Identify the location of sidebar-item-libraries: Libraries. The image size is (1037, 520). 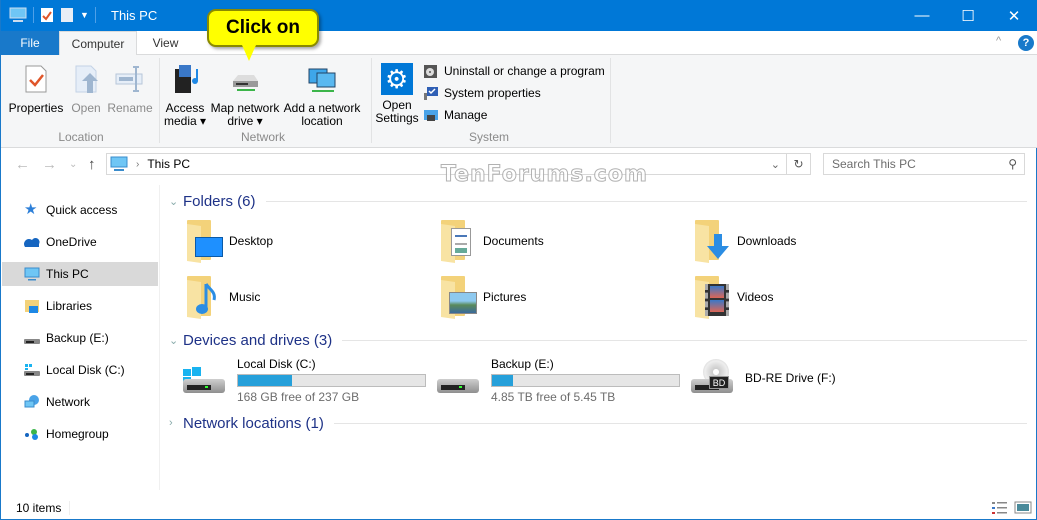
(80, 306).